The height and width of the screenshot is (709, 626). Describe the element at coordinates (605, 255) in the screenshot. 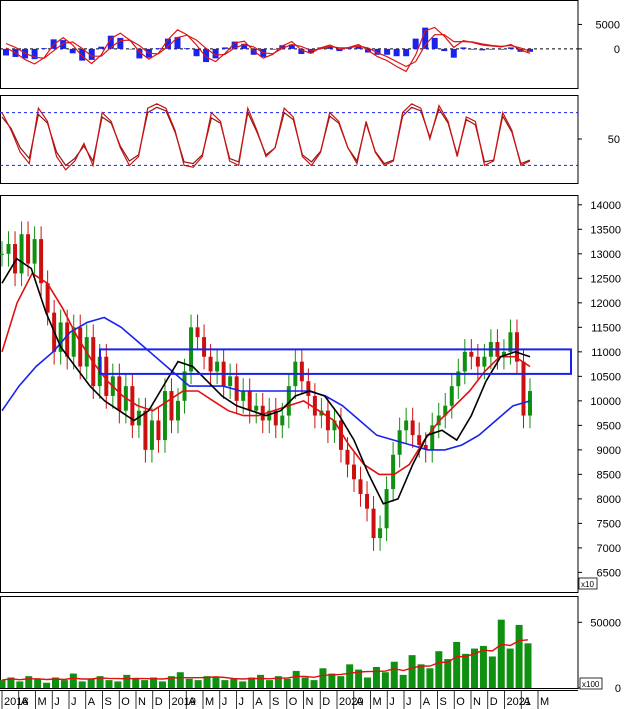

I see `price-tick-label: 13000` at that location.